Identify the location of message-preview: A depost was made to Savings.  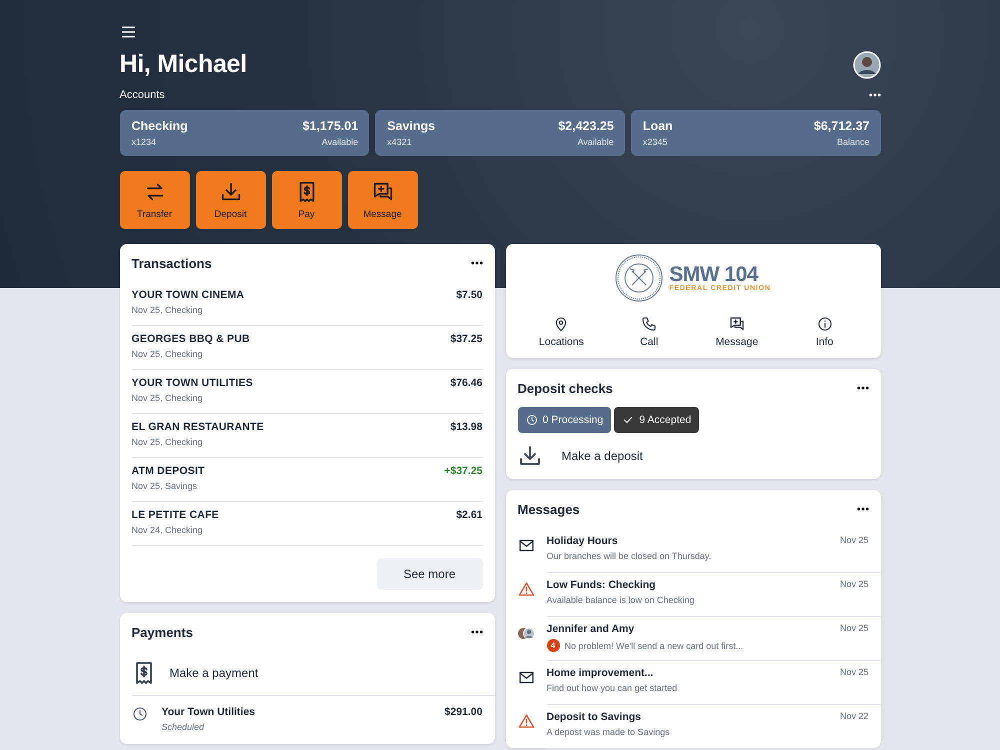
(608, 732).